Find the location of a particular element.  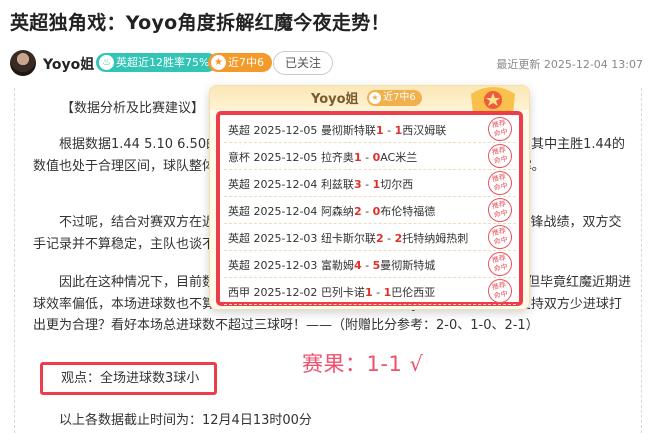

popup-header: Yoyo姐 ★ 近7中6 is located at coordinates (369, 100).